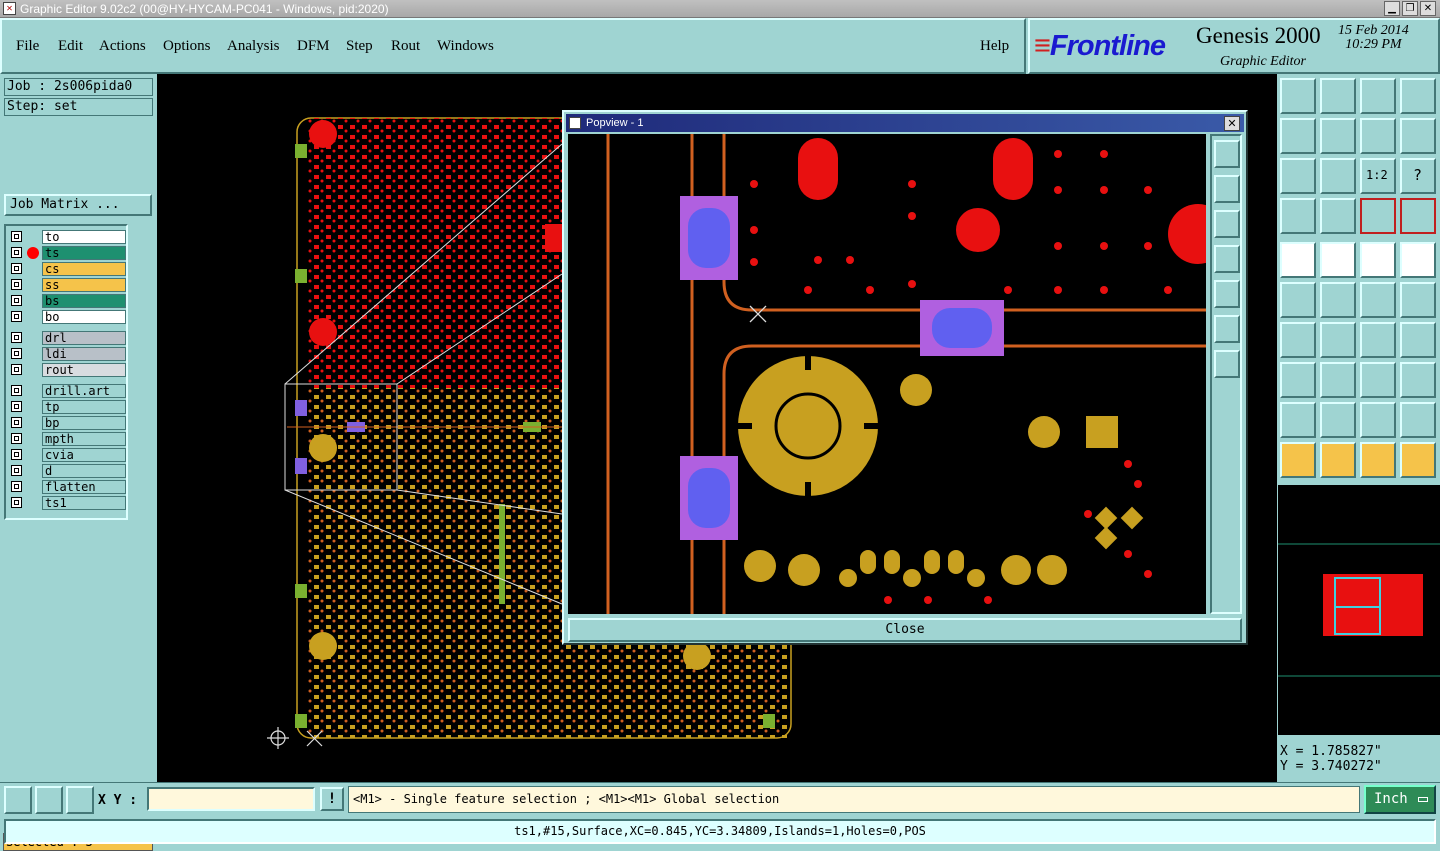 The height and width of the screenshot is (851, 1440). What do you see at coordinates (1418, 176) in the screenshot?
I see `help-query-icon: ?` at bounding box center [1418, 176].